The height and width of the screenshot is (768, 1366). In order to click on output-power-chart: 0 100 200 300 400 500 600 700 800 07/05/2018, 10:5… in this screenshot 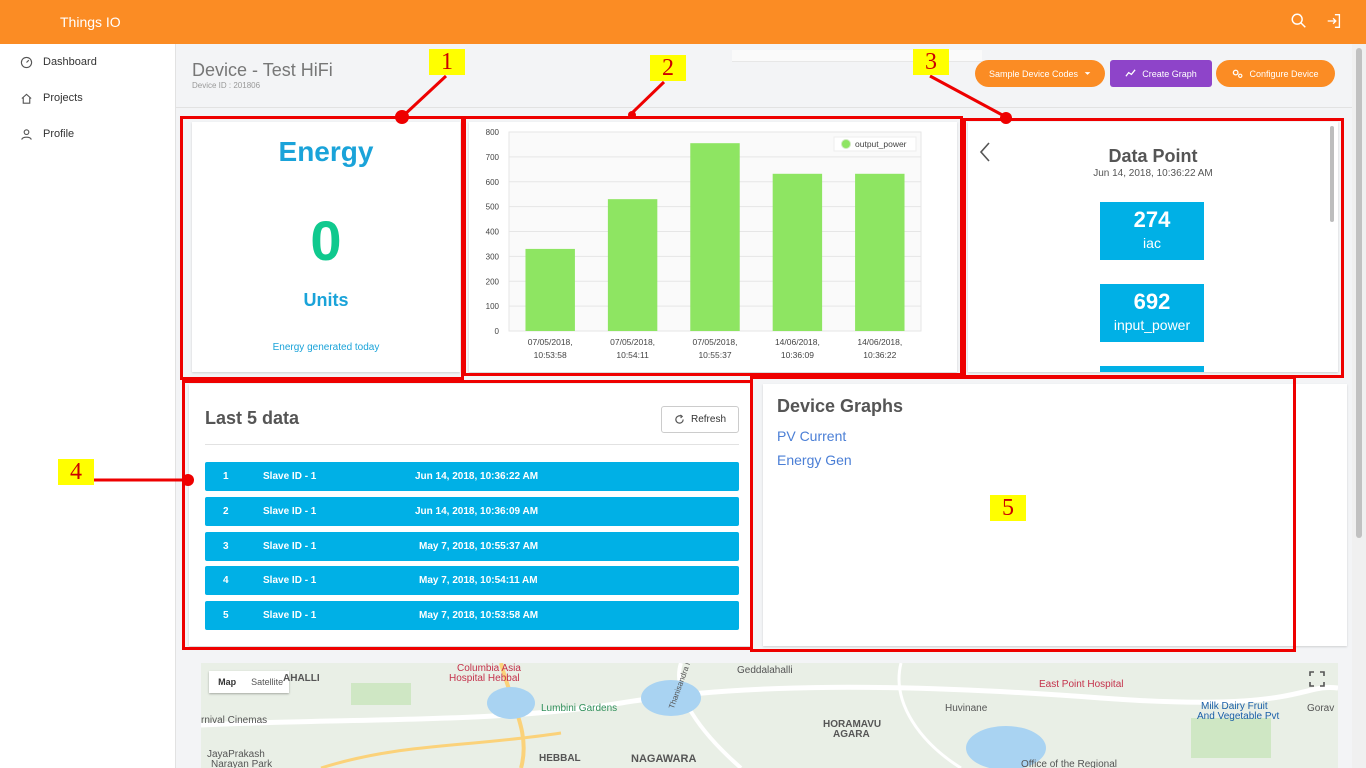, I will do `click(704, 244)`.